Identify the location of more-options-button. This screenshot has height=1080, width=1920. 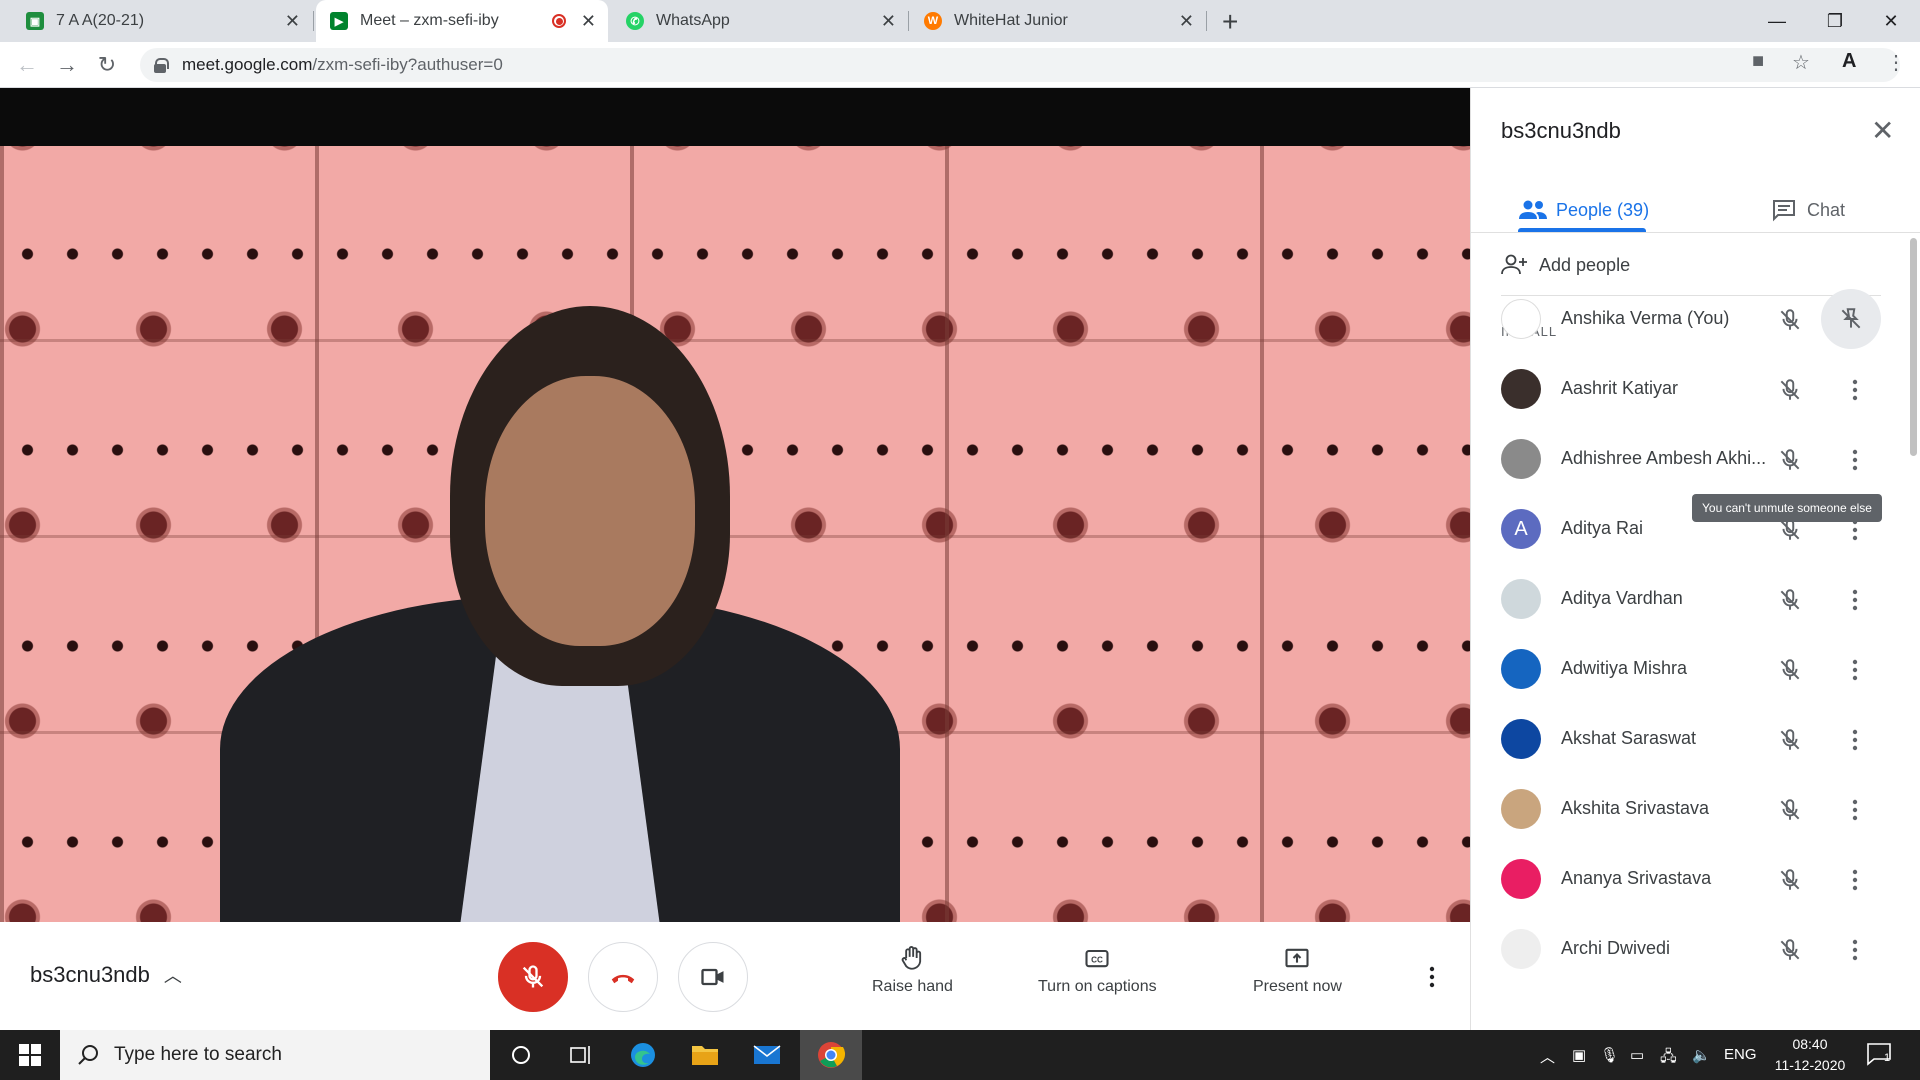
(1432, 979).